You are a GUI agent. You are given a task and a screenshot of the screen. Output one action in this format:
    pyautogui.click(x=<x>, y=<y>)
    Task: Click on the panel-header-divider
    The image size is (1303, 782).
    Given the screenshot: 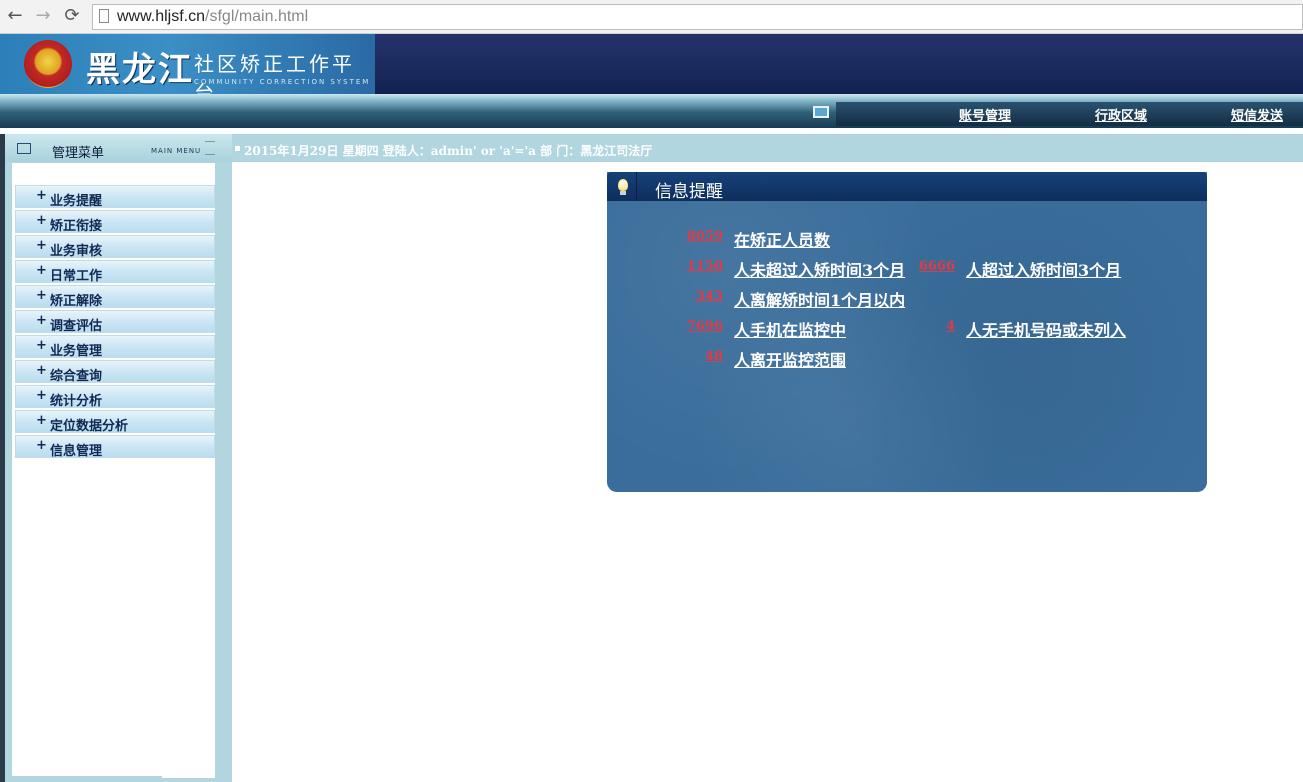 What is the action you would take?
    pyautogui.click(x=636, y=186)
    